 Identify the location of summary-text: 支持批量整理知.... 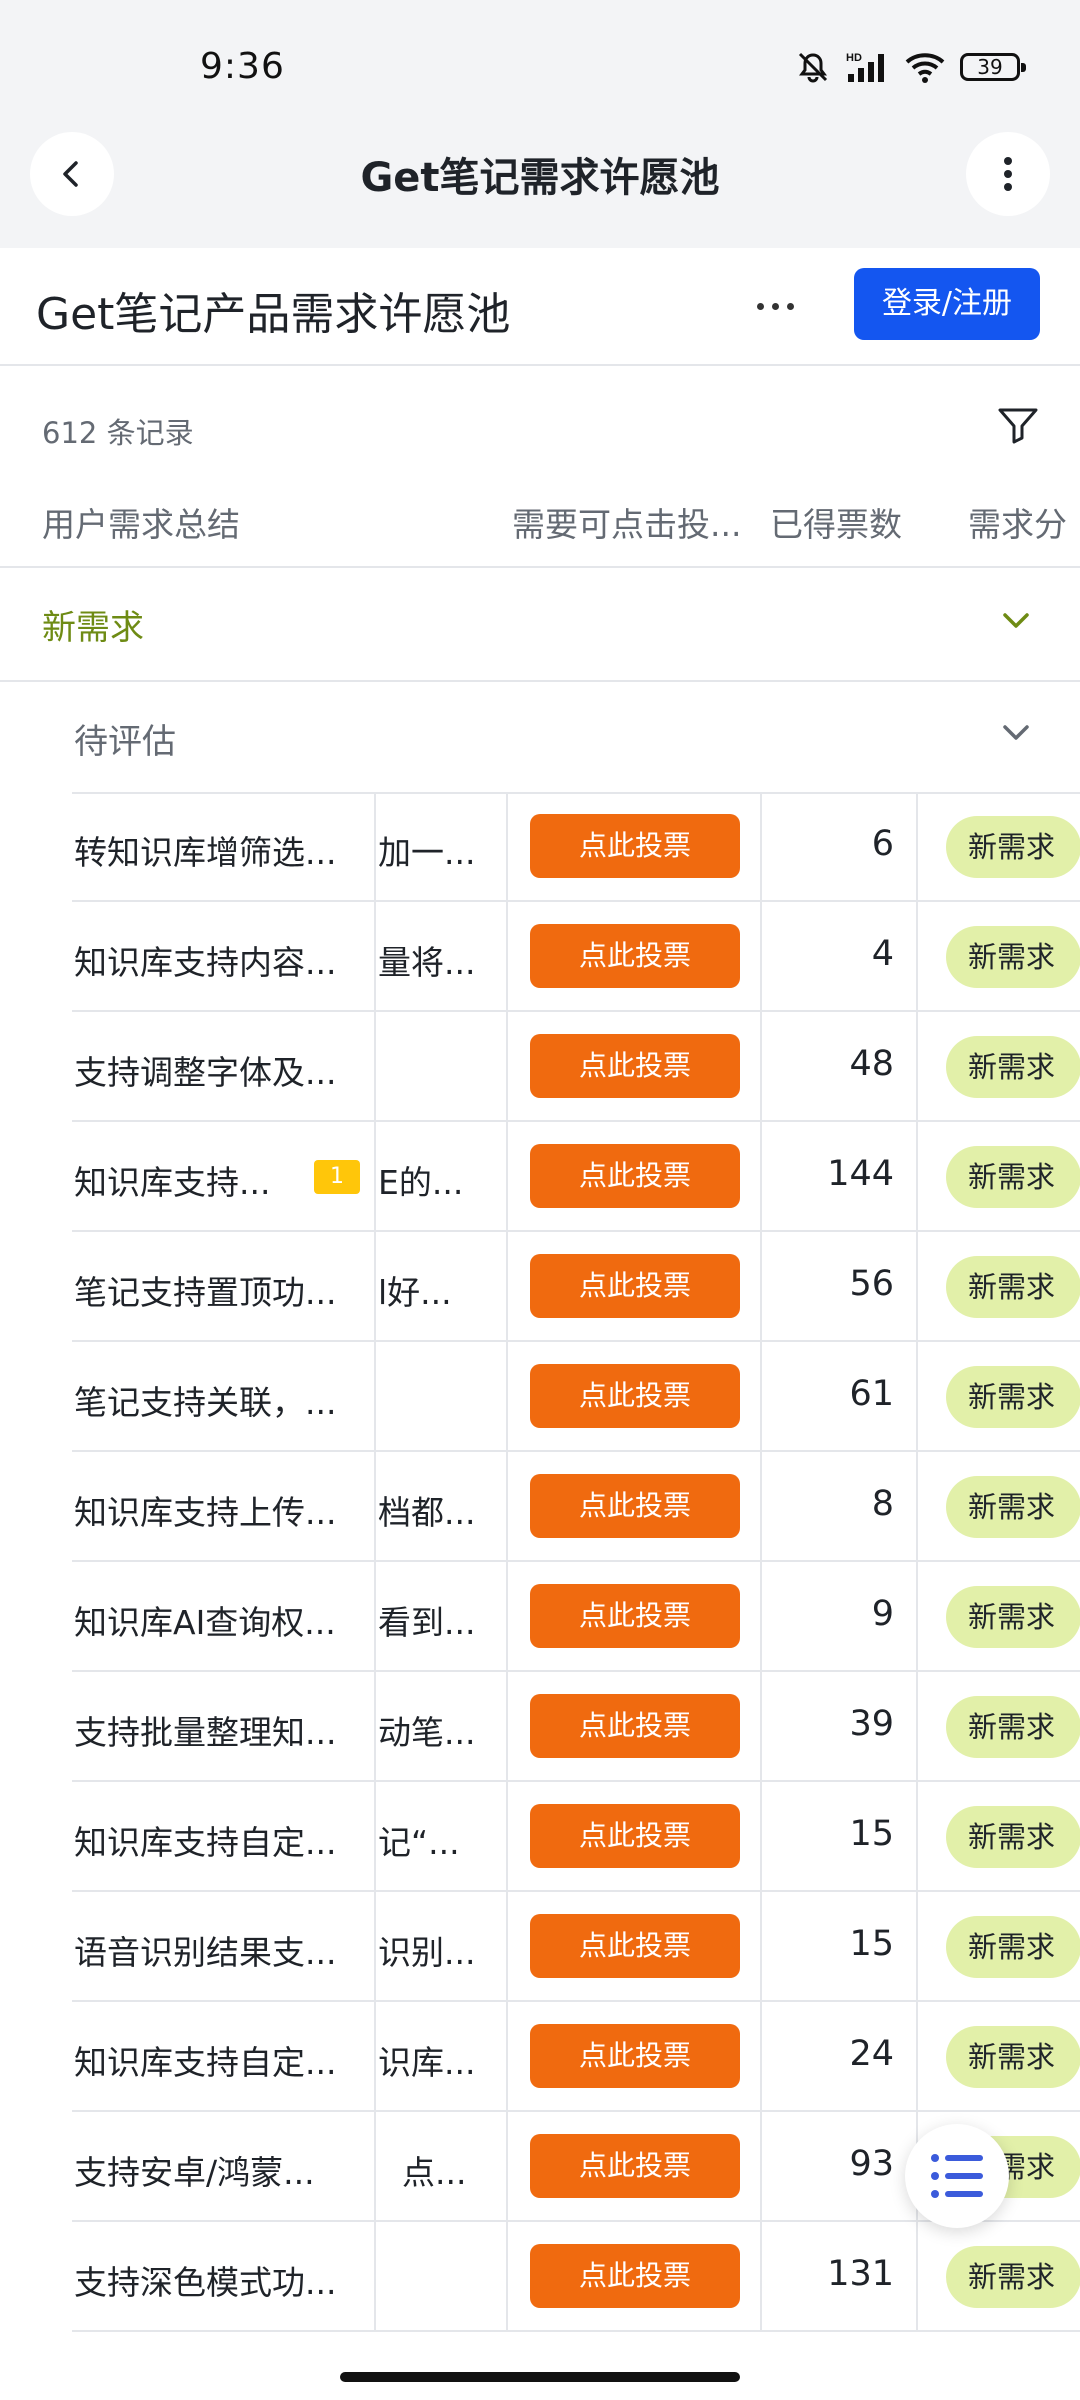
(205, 1732).